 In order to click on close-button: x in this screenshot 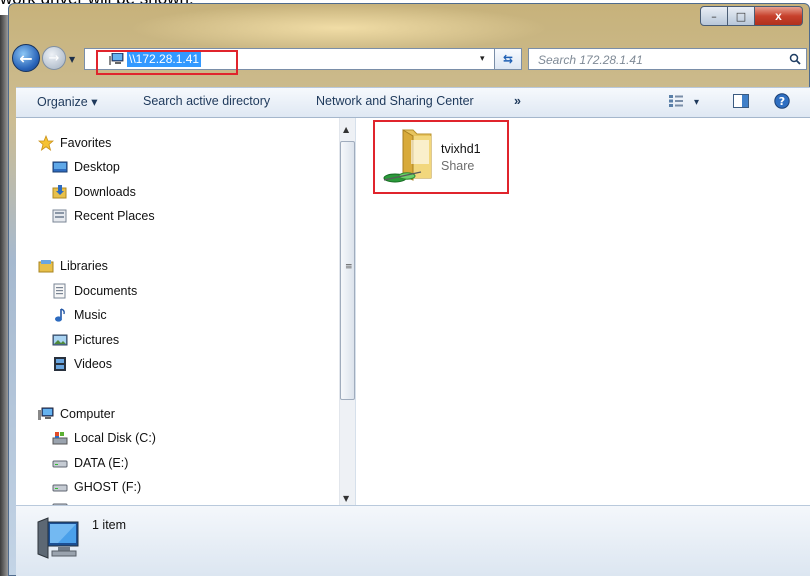, I will do `click(779, 16)`.